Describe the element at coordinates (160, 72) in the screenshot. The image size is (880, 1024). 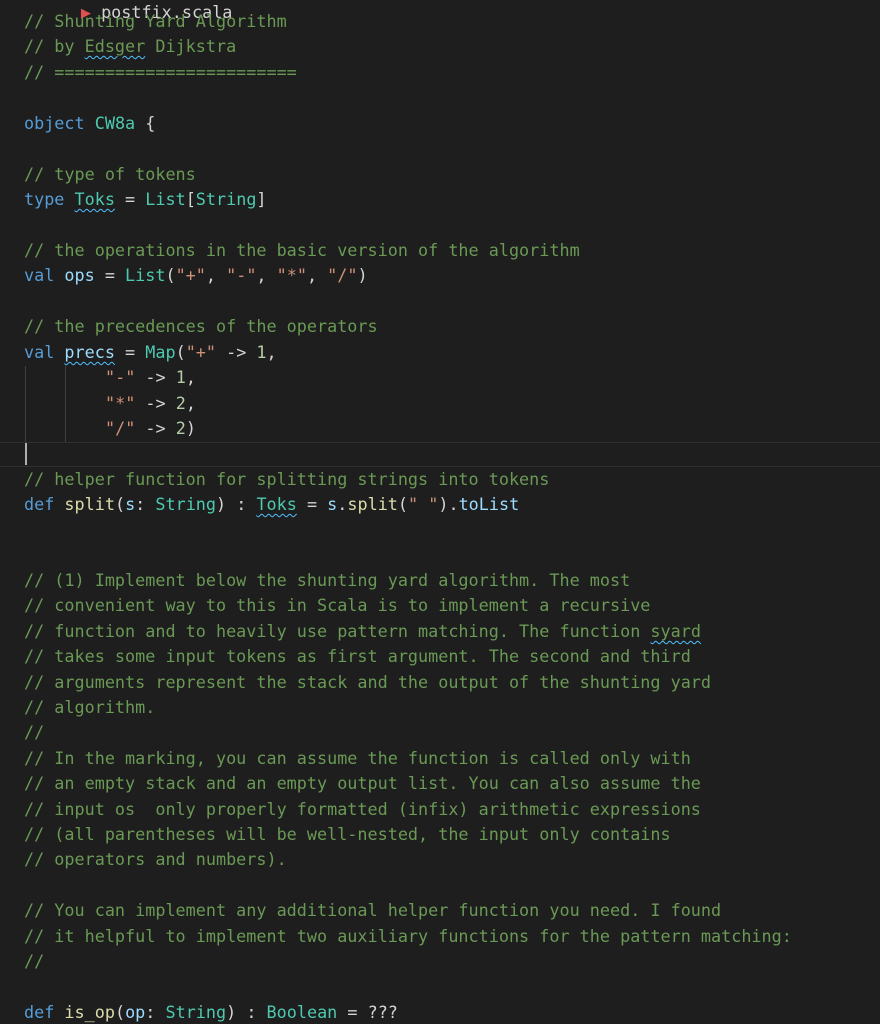
I see `code-line: // ========================` at that location.